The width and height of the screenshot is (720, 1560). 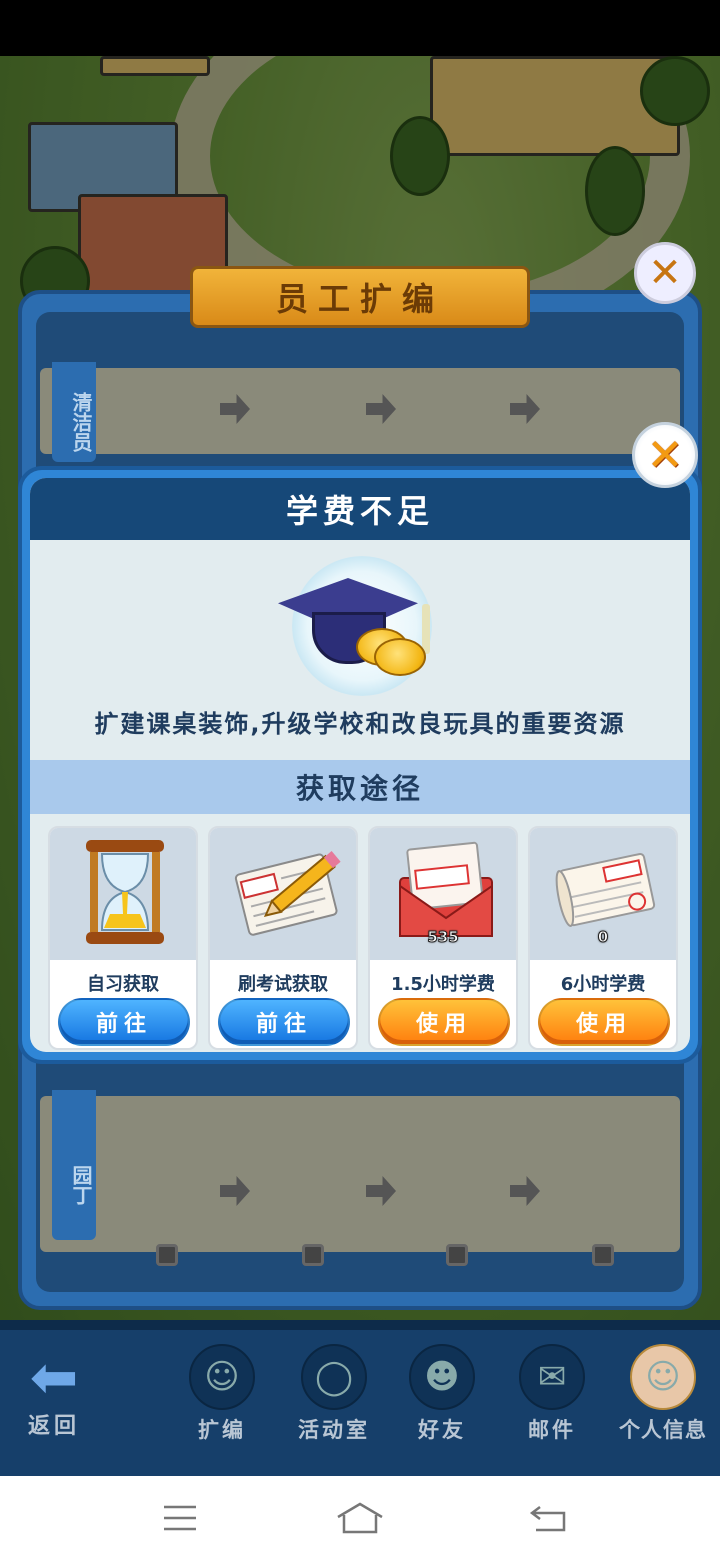 I want to click on obtain-methods-bar: 获取途径, so click(x=360, y=787).